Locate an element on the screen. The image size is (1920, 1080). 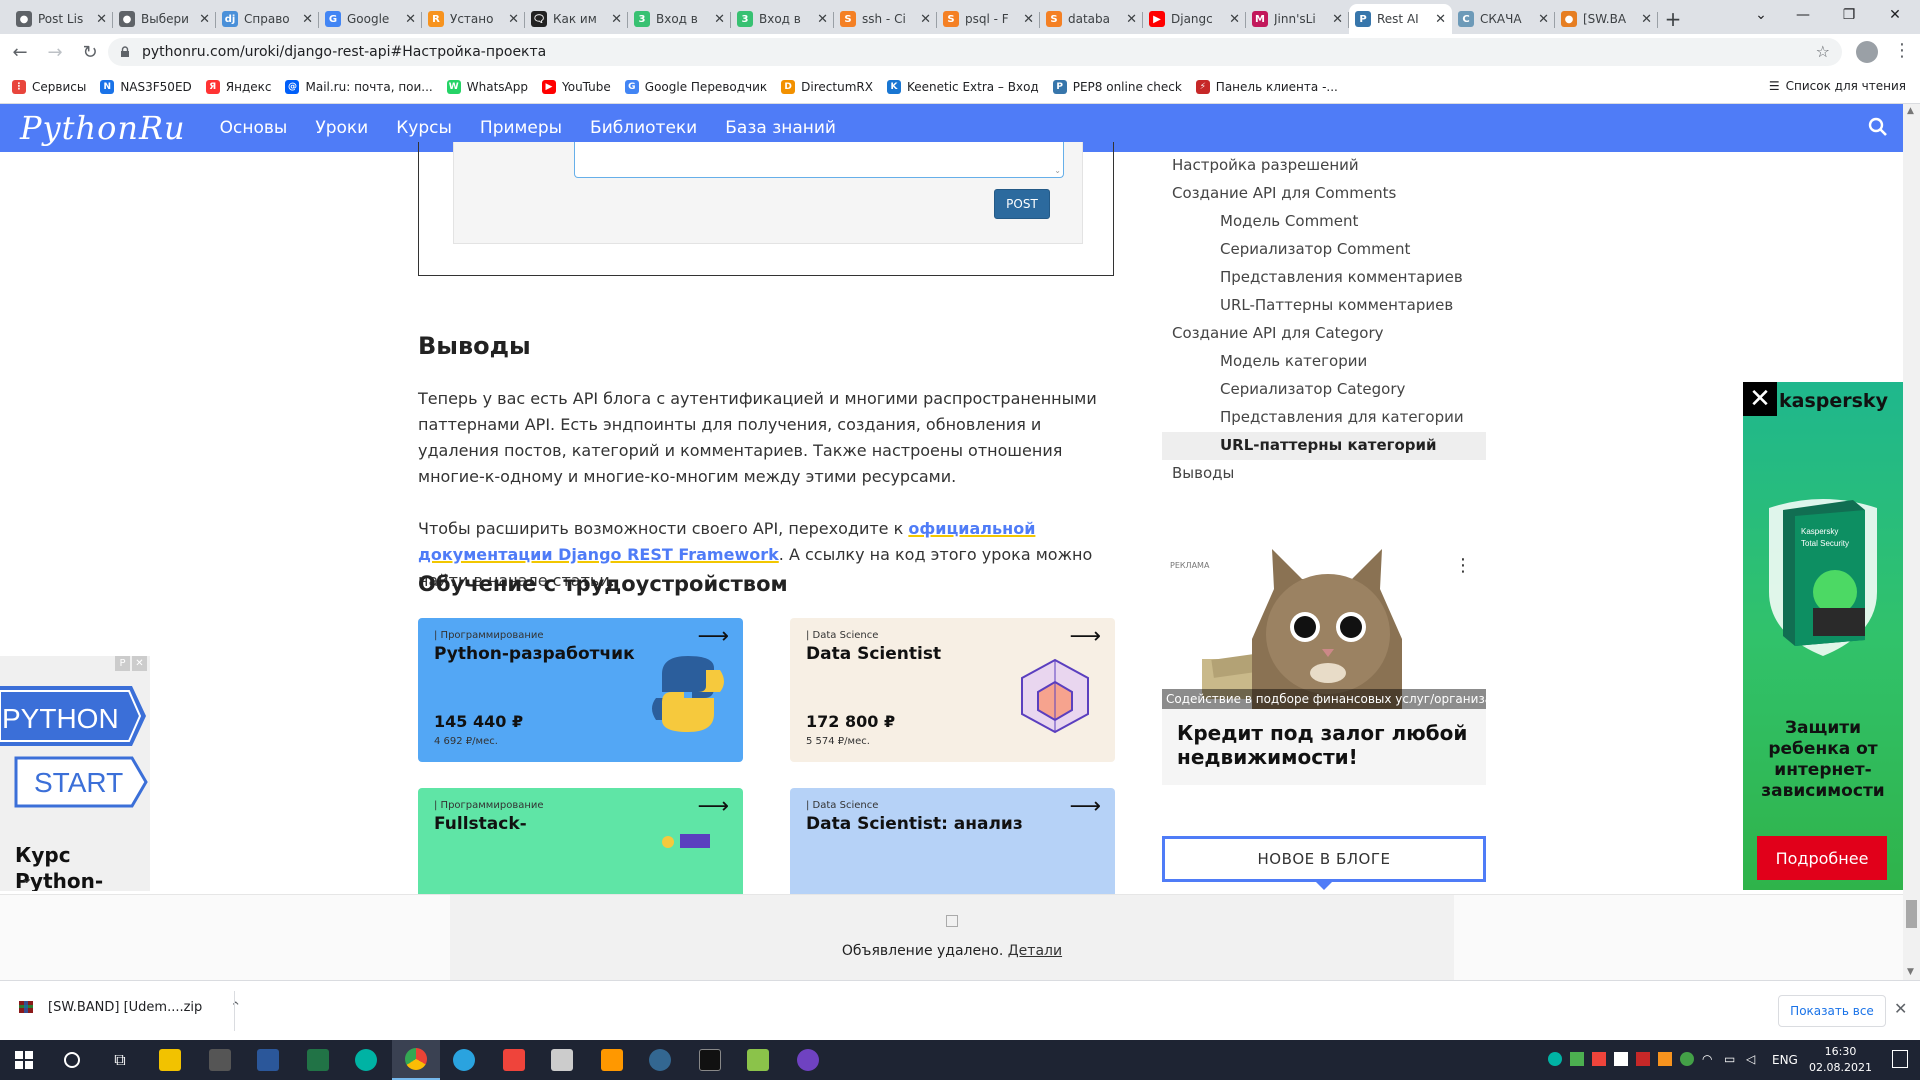
tab-search-icon: ⌄ is located at coordinates (1761, 15).